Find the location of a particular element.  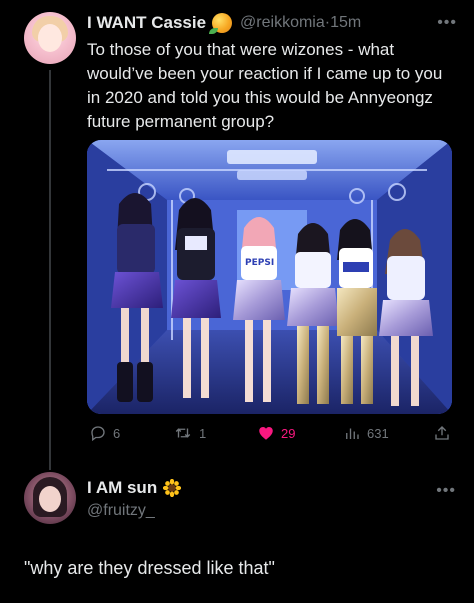

like-count: 29 is located at coordinates (288, 433).